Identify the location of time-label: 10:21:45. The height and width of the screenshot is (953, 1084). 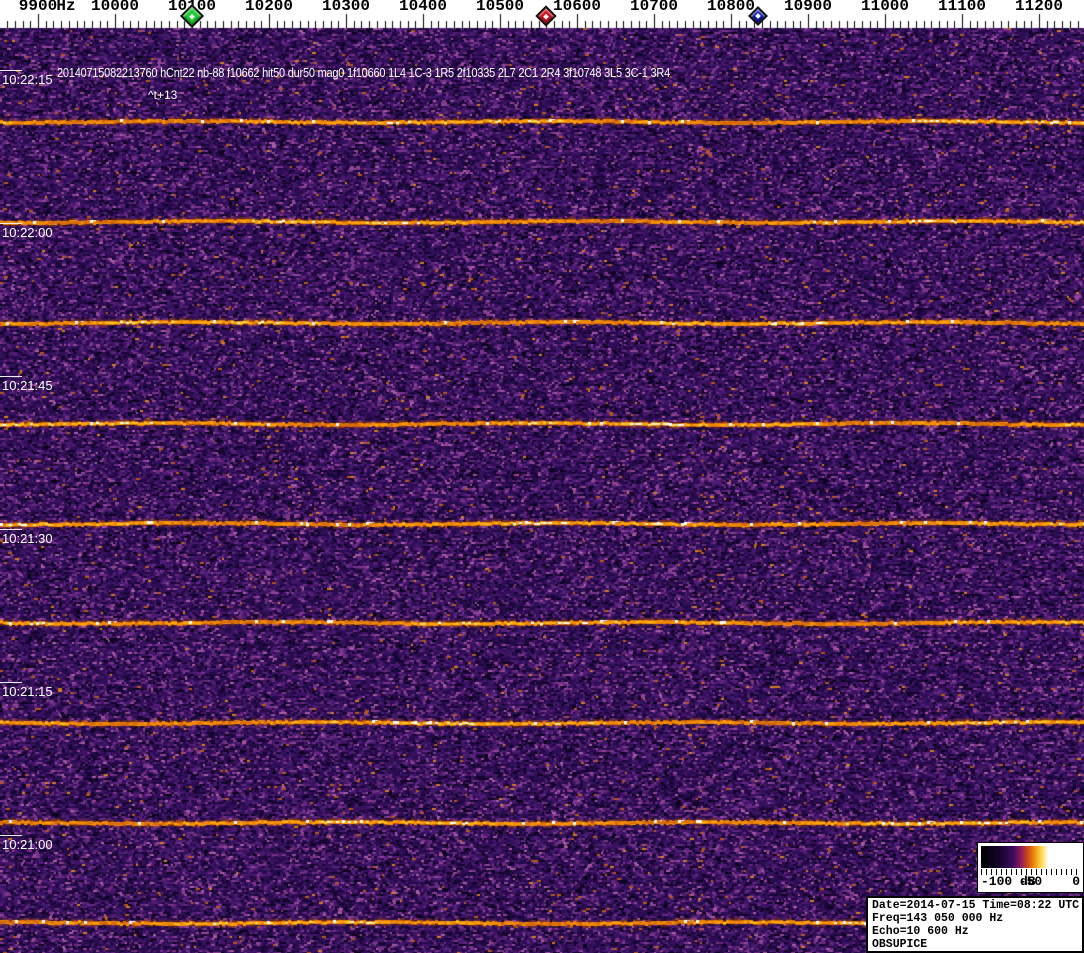
(27, 385).